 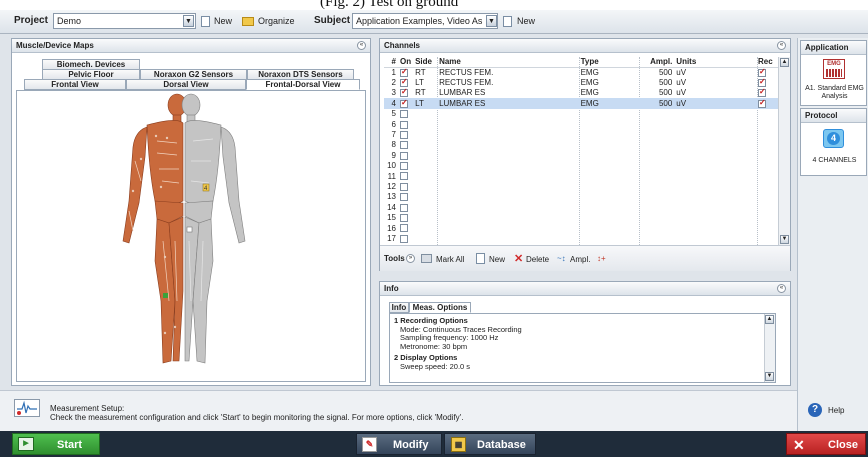 I want to click on scroll-up-icon: ▲, so click(x=784, y=62).